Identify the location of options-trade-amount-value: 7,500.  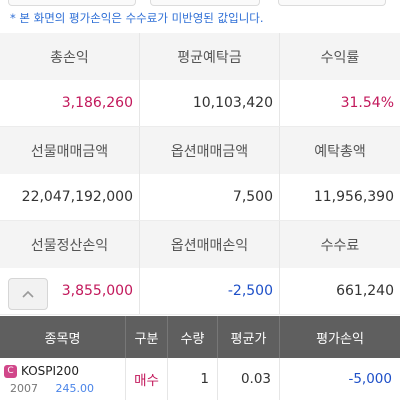
(210, 197).